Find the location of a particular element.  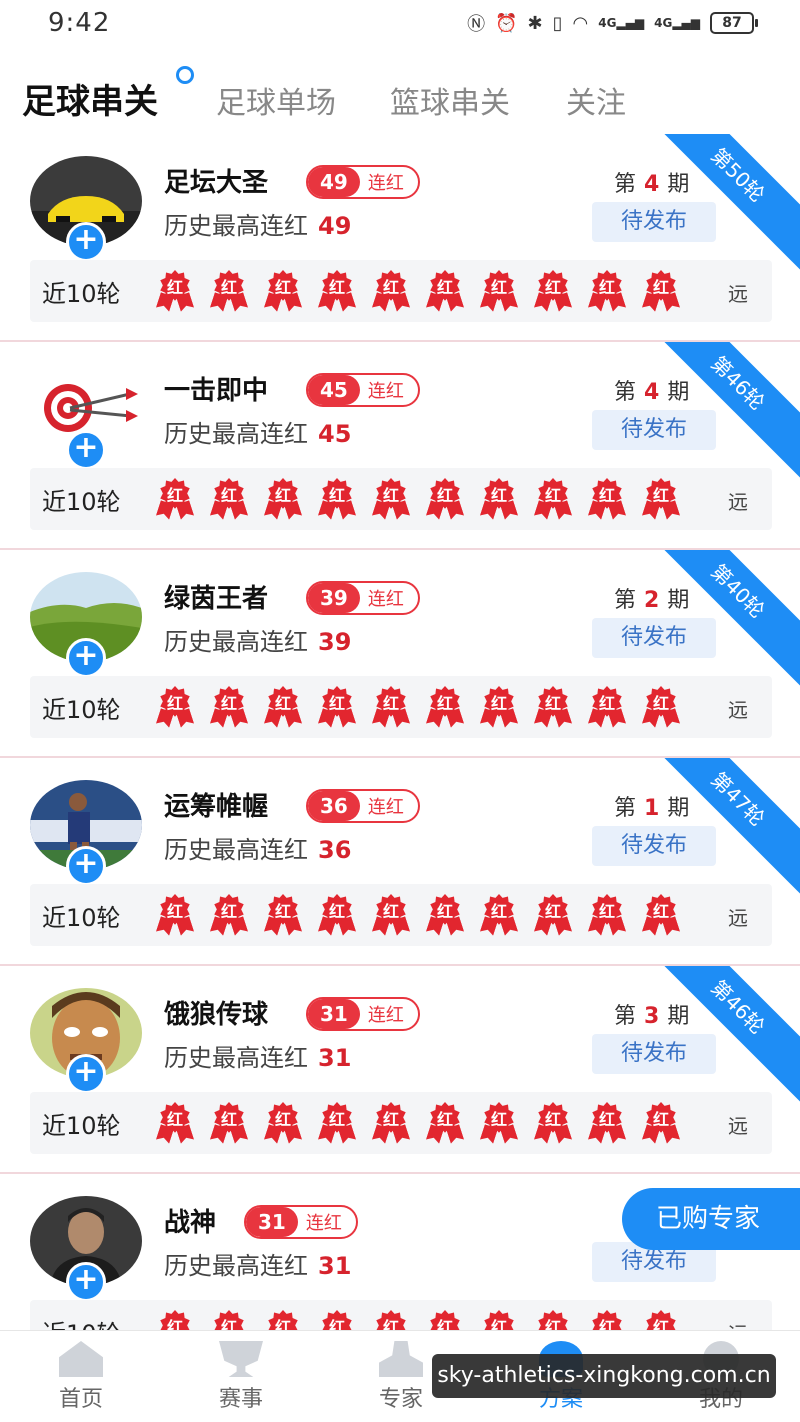

expert-name: 绿茵王者 is located at coordinates (216, 599).